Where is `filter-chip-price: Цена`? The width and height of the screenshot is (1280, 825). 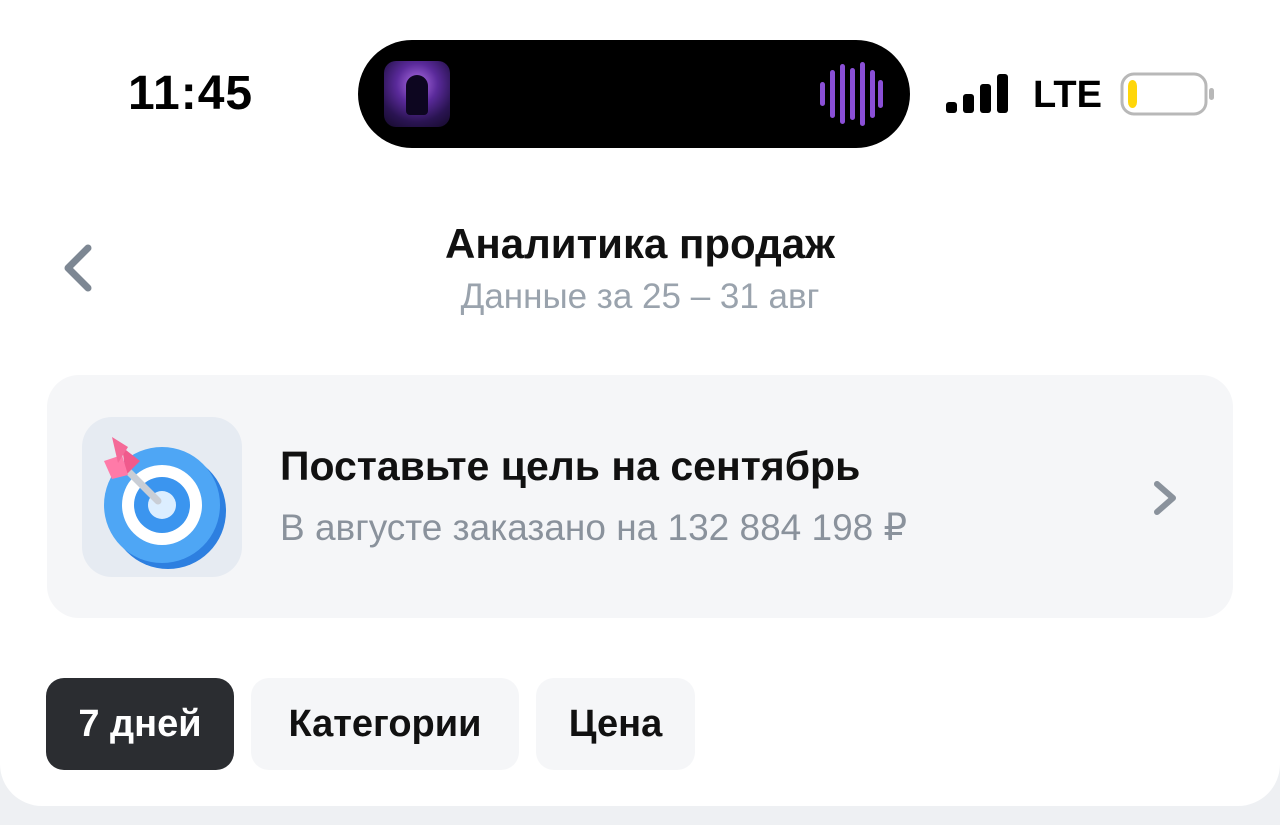
filter-chip-price: Цена is located at coordinates (615, 724).